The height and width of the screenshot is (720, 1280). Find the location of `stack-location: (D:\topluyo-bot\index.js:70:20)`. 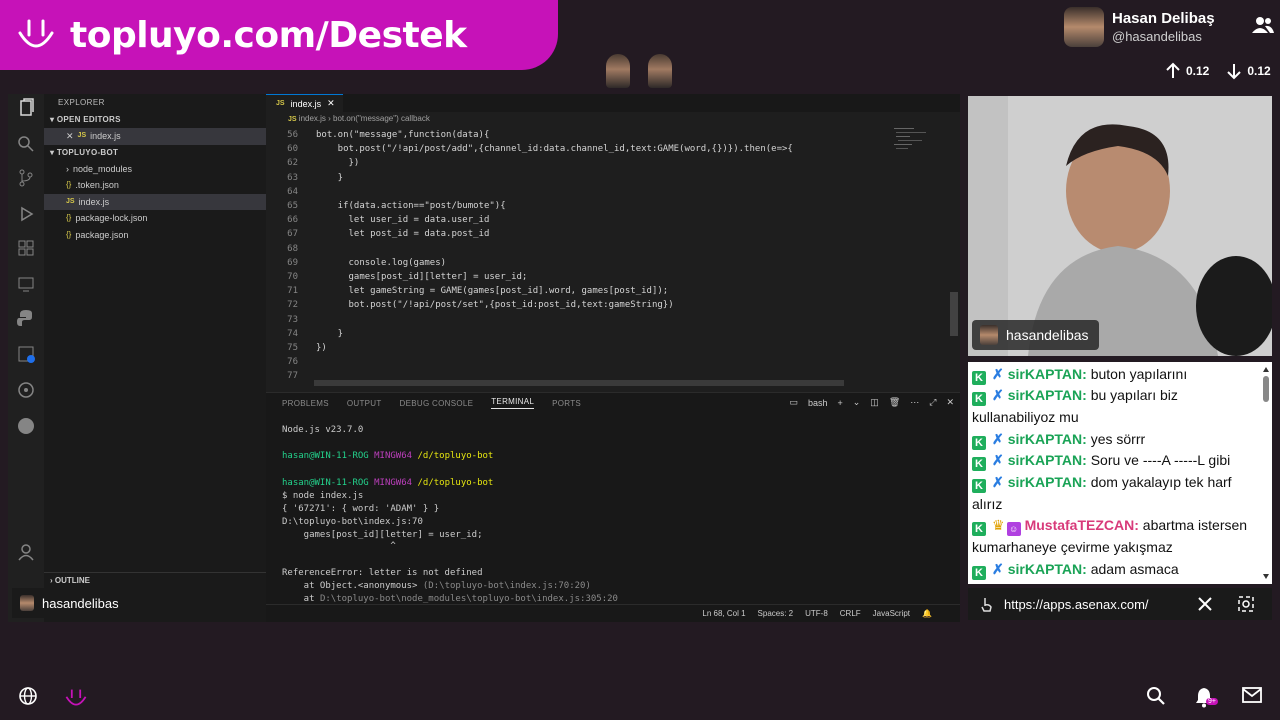

stack-location: (D:\topluyo-bot\index.js:70:20) is located at coordinates (507, 586).